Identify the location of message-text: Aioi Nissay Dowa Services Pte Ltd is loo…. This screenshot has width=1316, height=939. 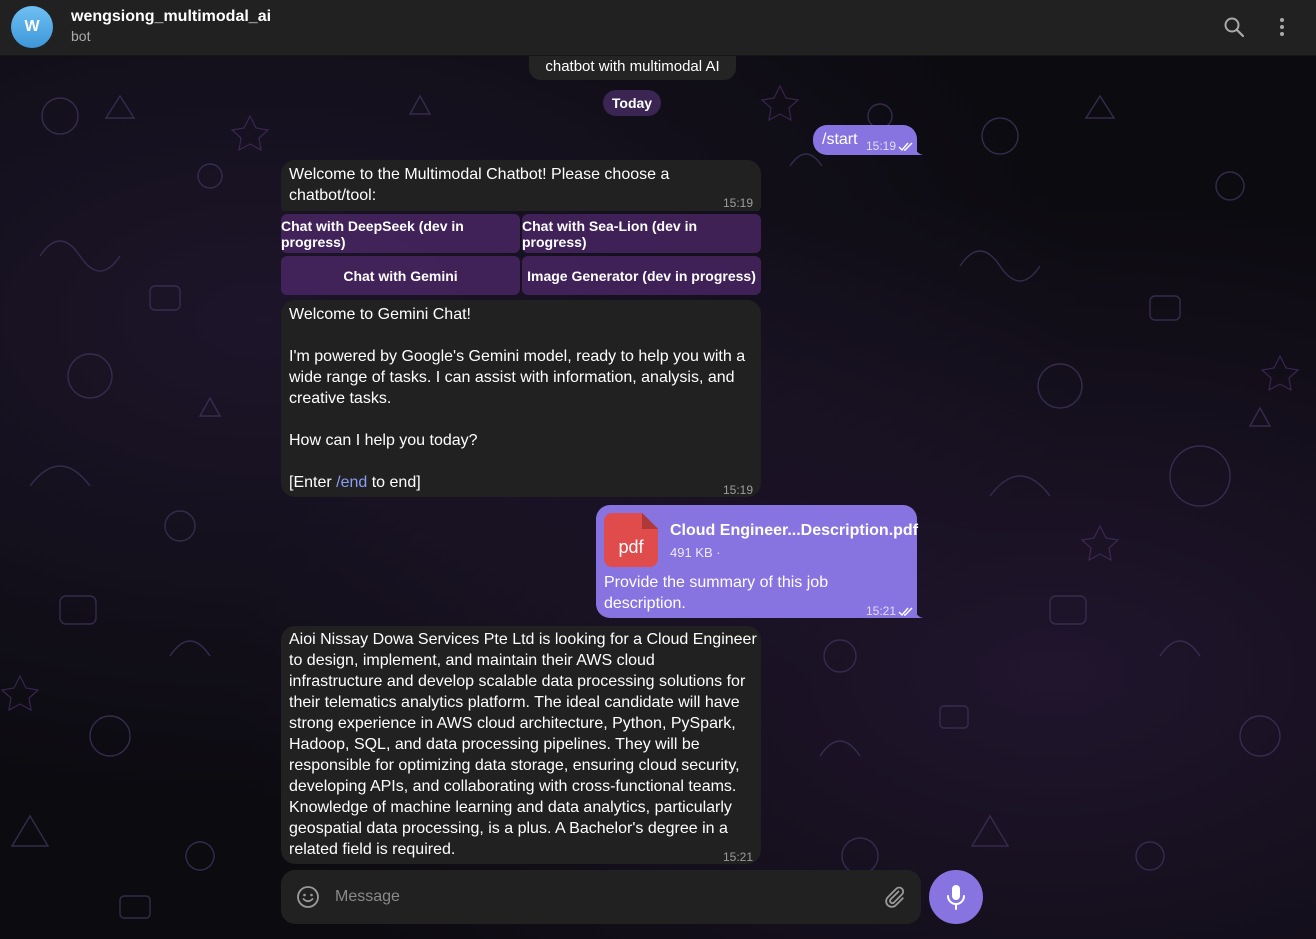
(523, 744).